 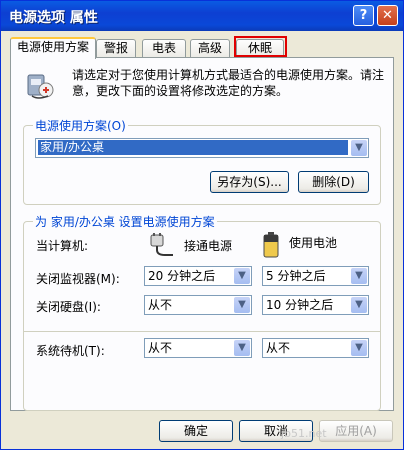 What do you see at coordinates (182, 276) in the screenshot?
I see `monitor-off-plugged-value: 20 分钟之后` at bounding box center [182, 276].